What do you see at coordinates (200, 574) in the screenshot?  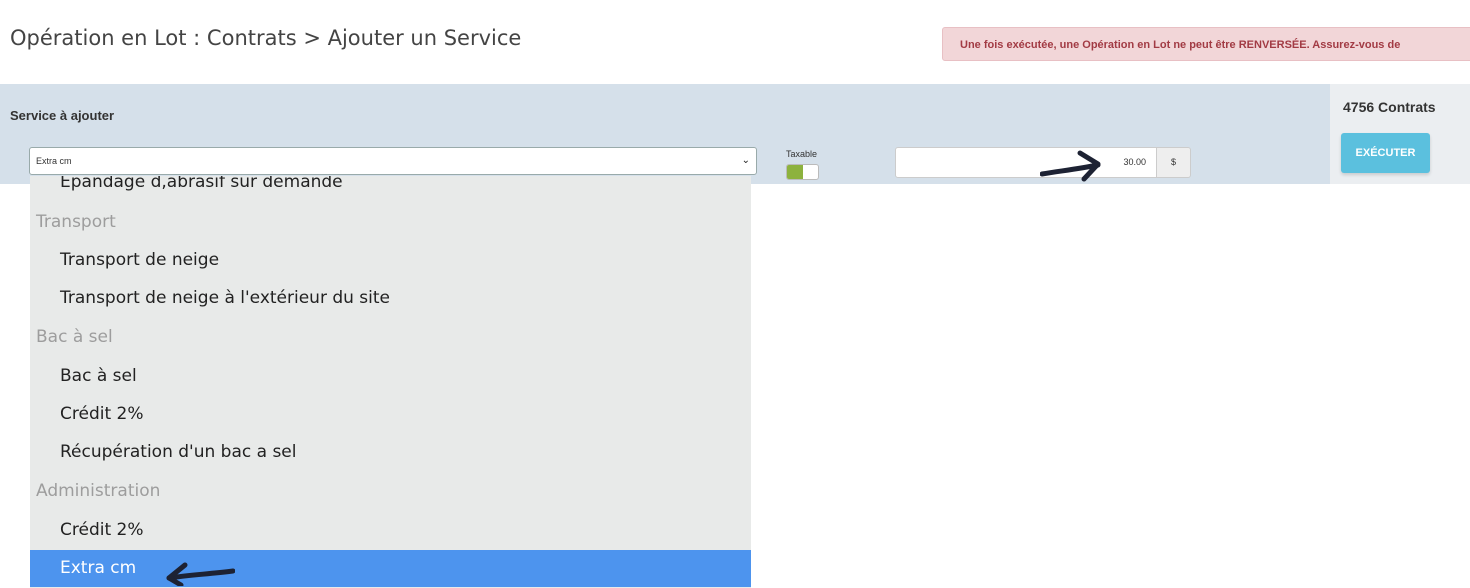 I see `arrow-left-icon` at bounding box center [200, 574].